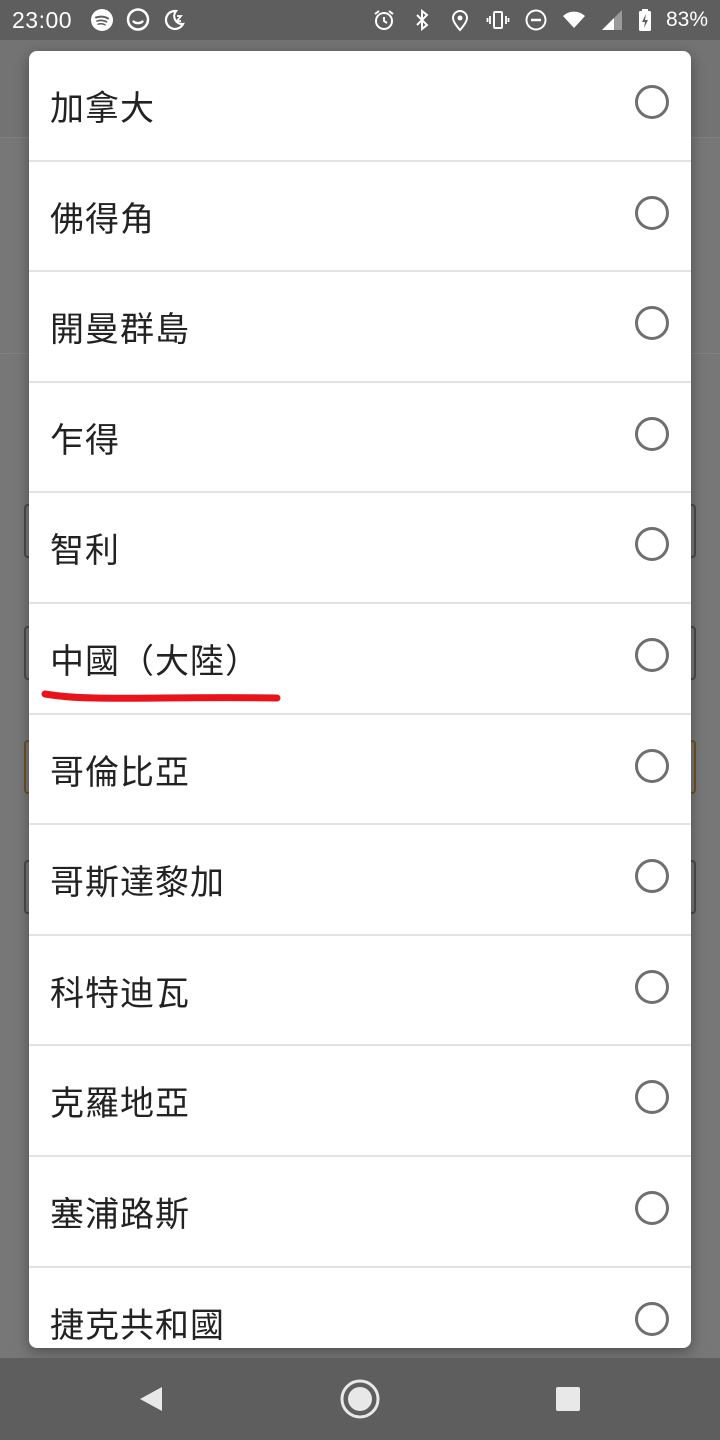 This screenshot has width=720, height=1440. I want to click on country-option: 哥斯達黎加, so click(360, 880).